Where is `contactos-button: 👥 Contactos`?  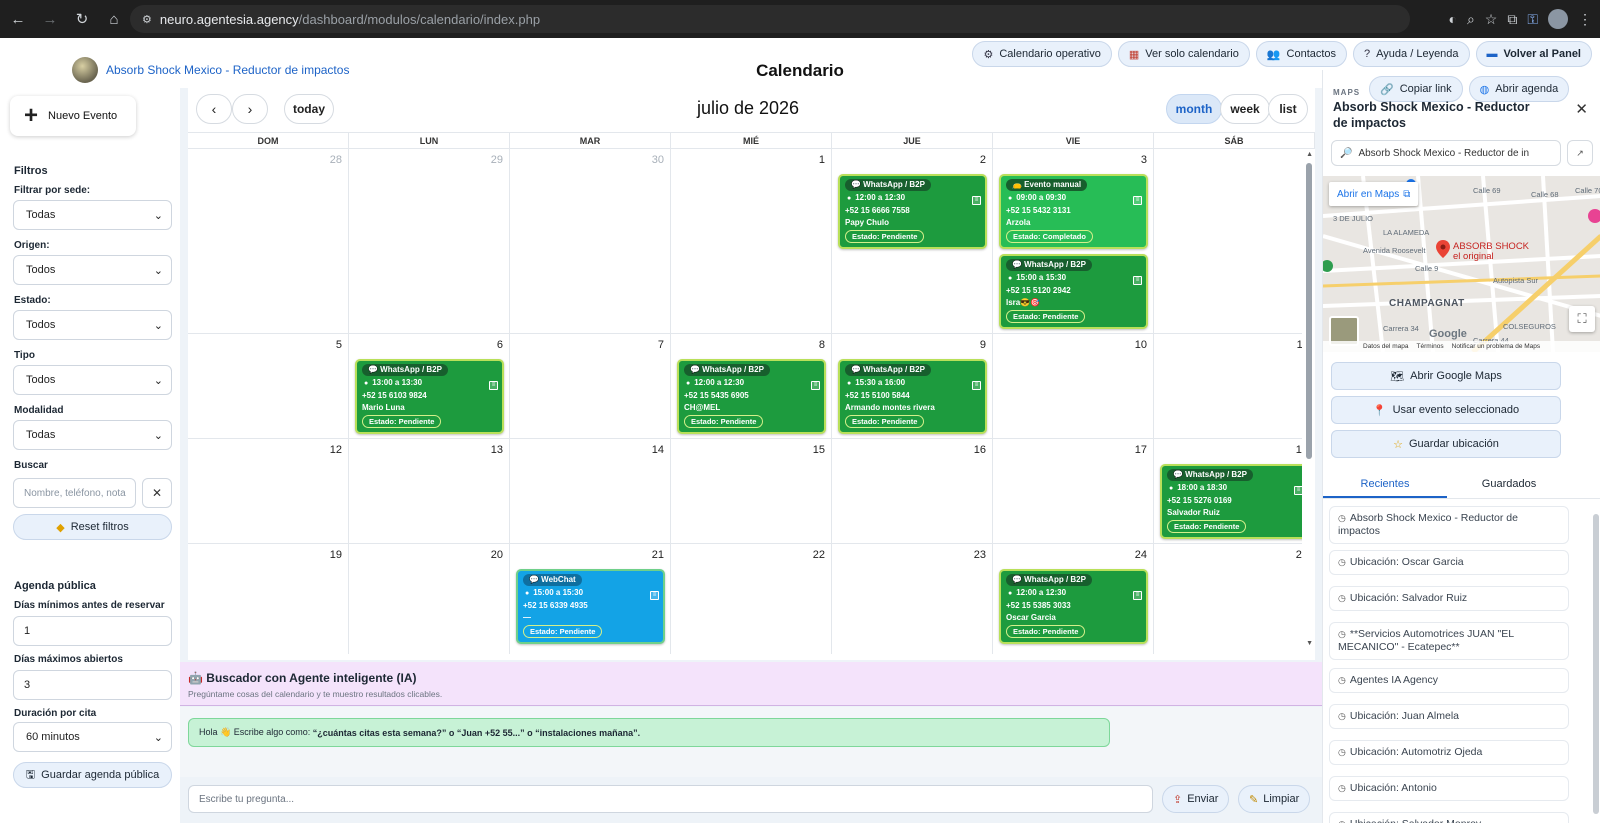
contactos-button: 👥 Contactos is located at coordinates (1301, 54).